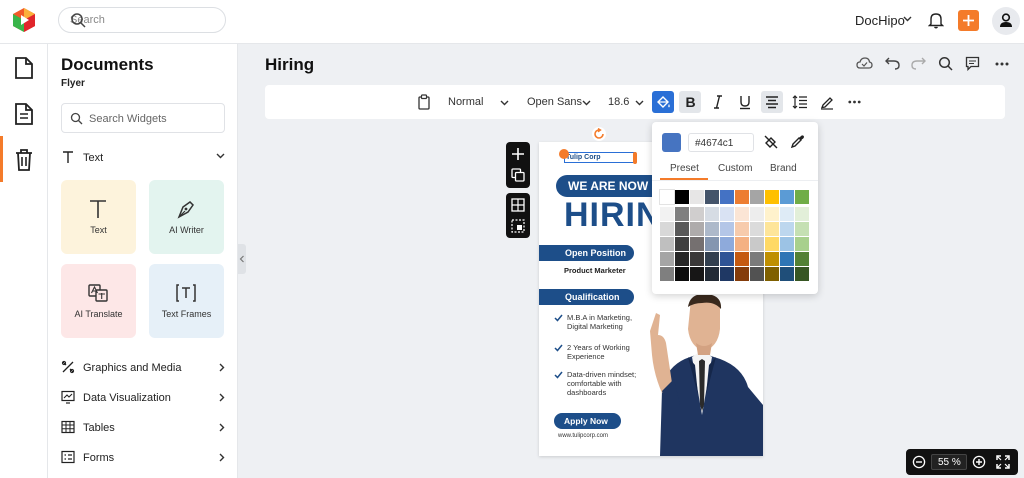 The width and height of the screenshot is (1024, 478). I want to click on workspace-name: DocHipo, so click(880, 20).